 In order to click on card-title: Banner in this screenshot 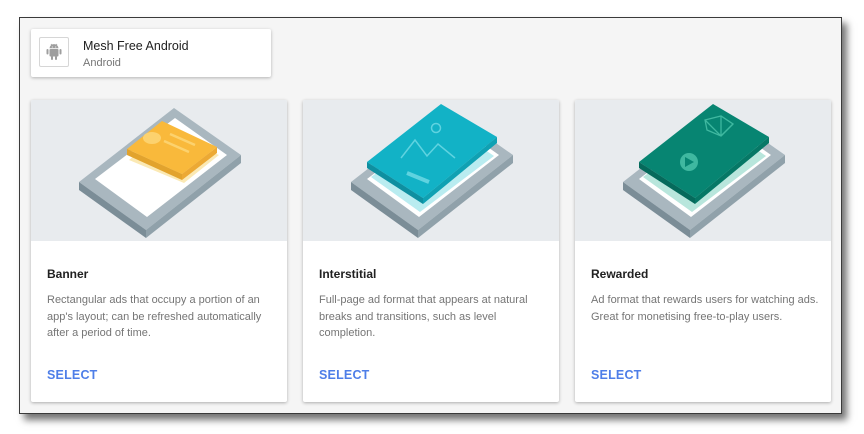, I will do `click(68, 274)`.